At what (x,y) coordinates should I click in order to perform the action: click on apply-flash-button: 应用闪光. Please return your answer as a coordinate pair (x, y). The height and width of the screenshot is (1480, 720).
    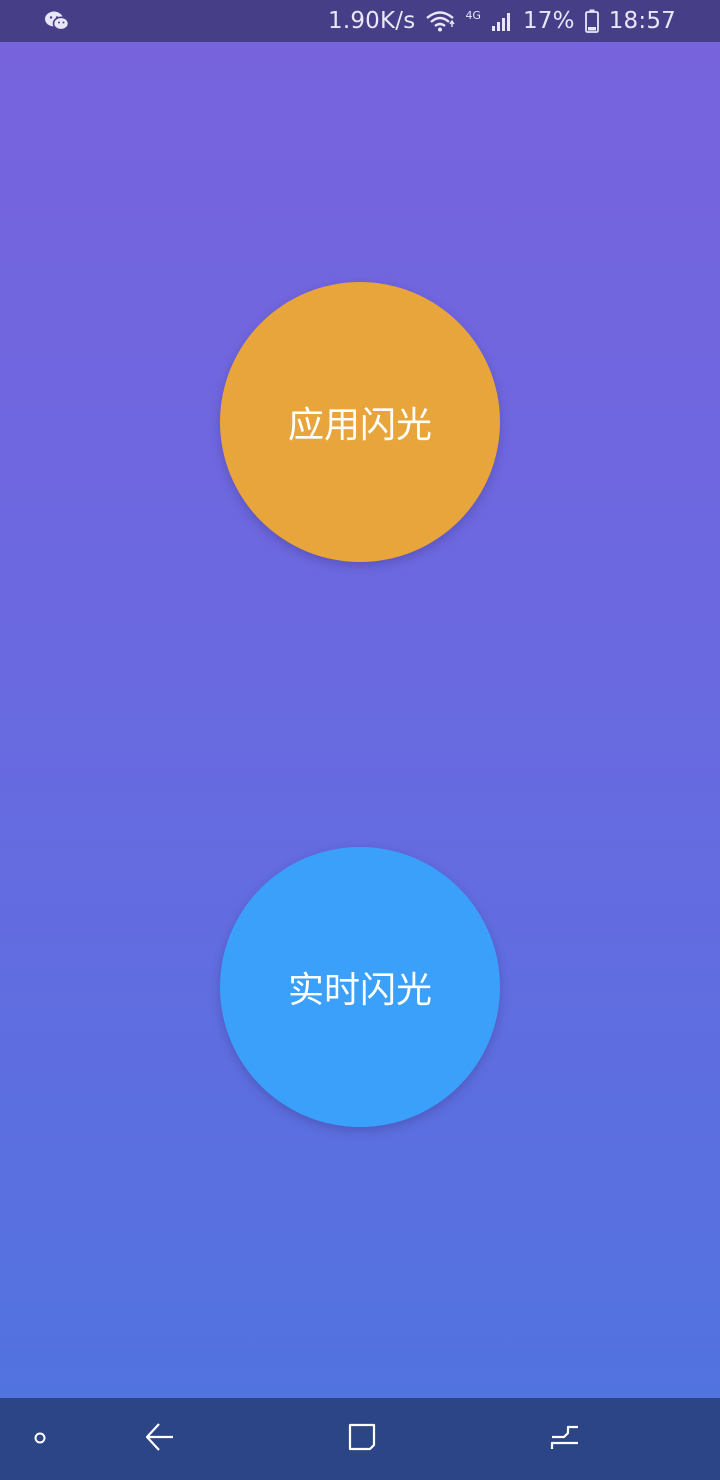
    Looking at the image, I should click on (360, 422).